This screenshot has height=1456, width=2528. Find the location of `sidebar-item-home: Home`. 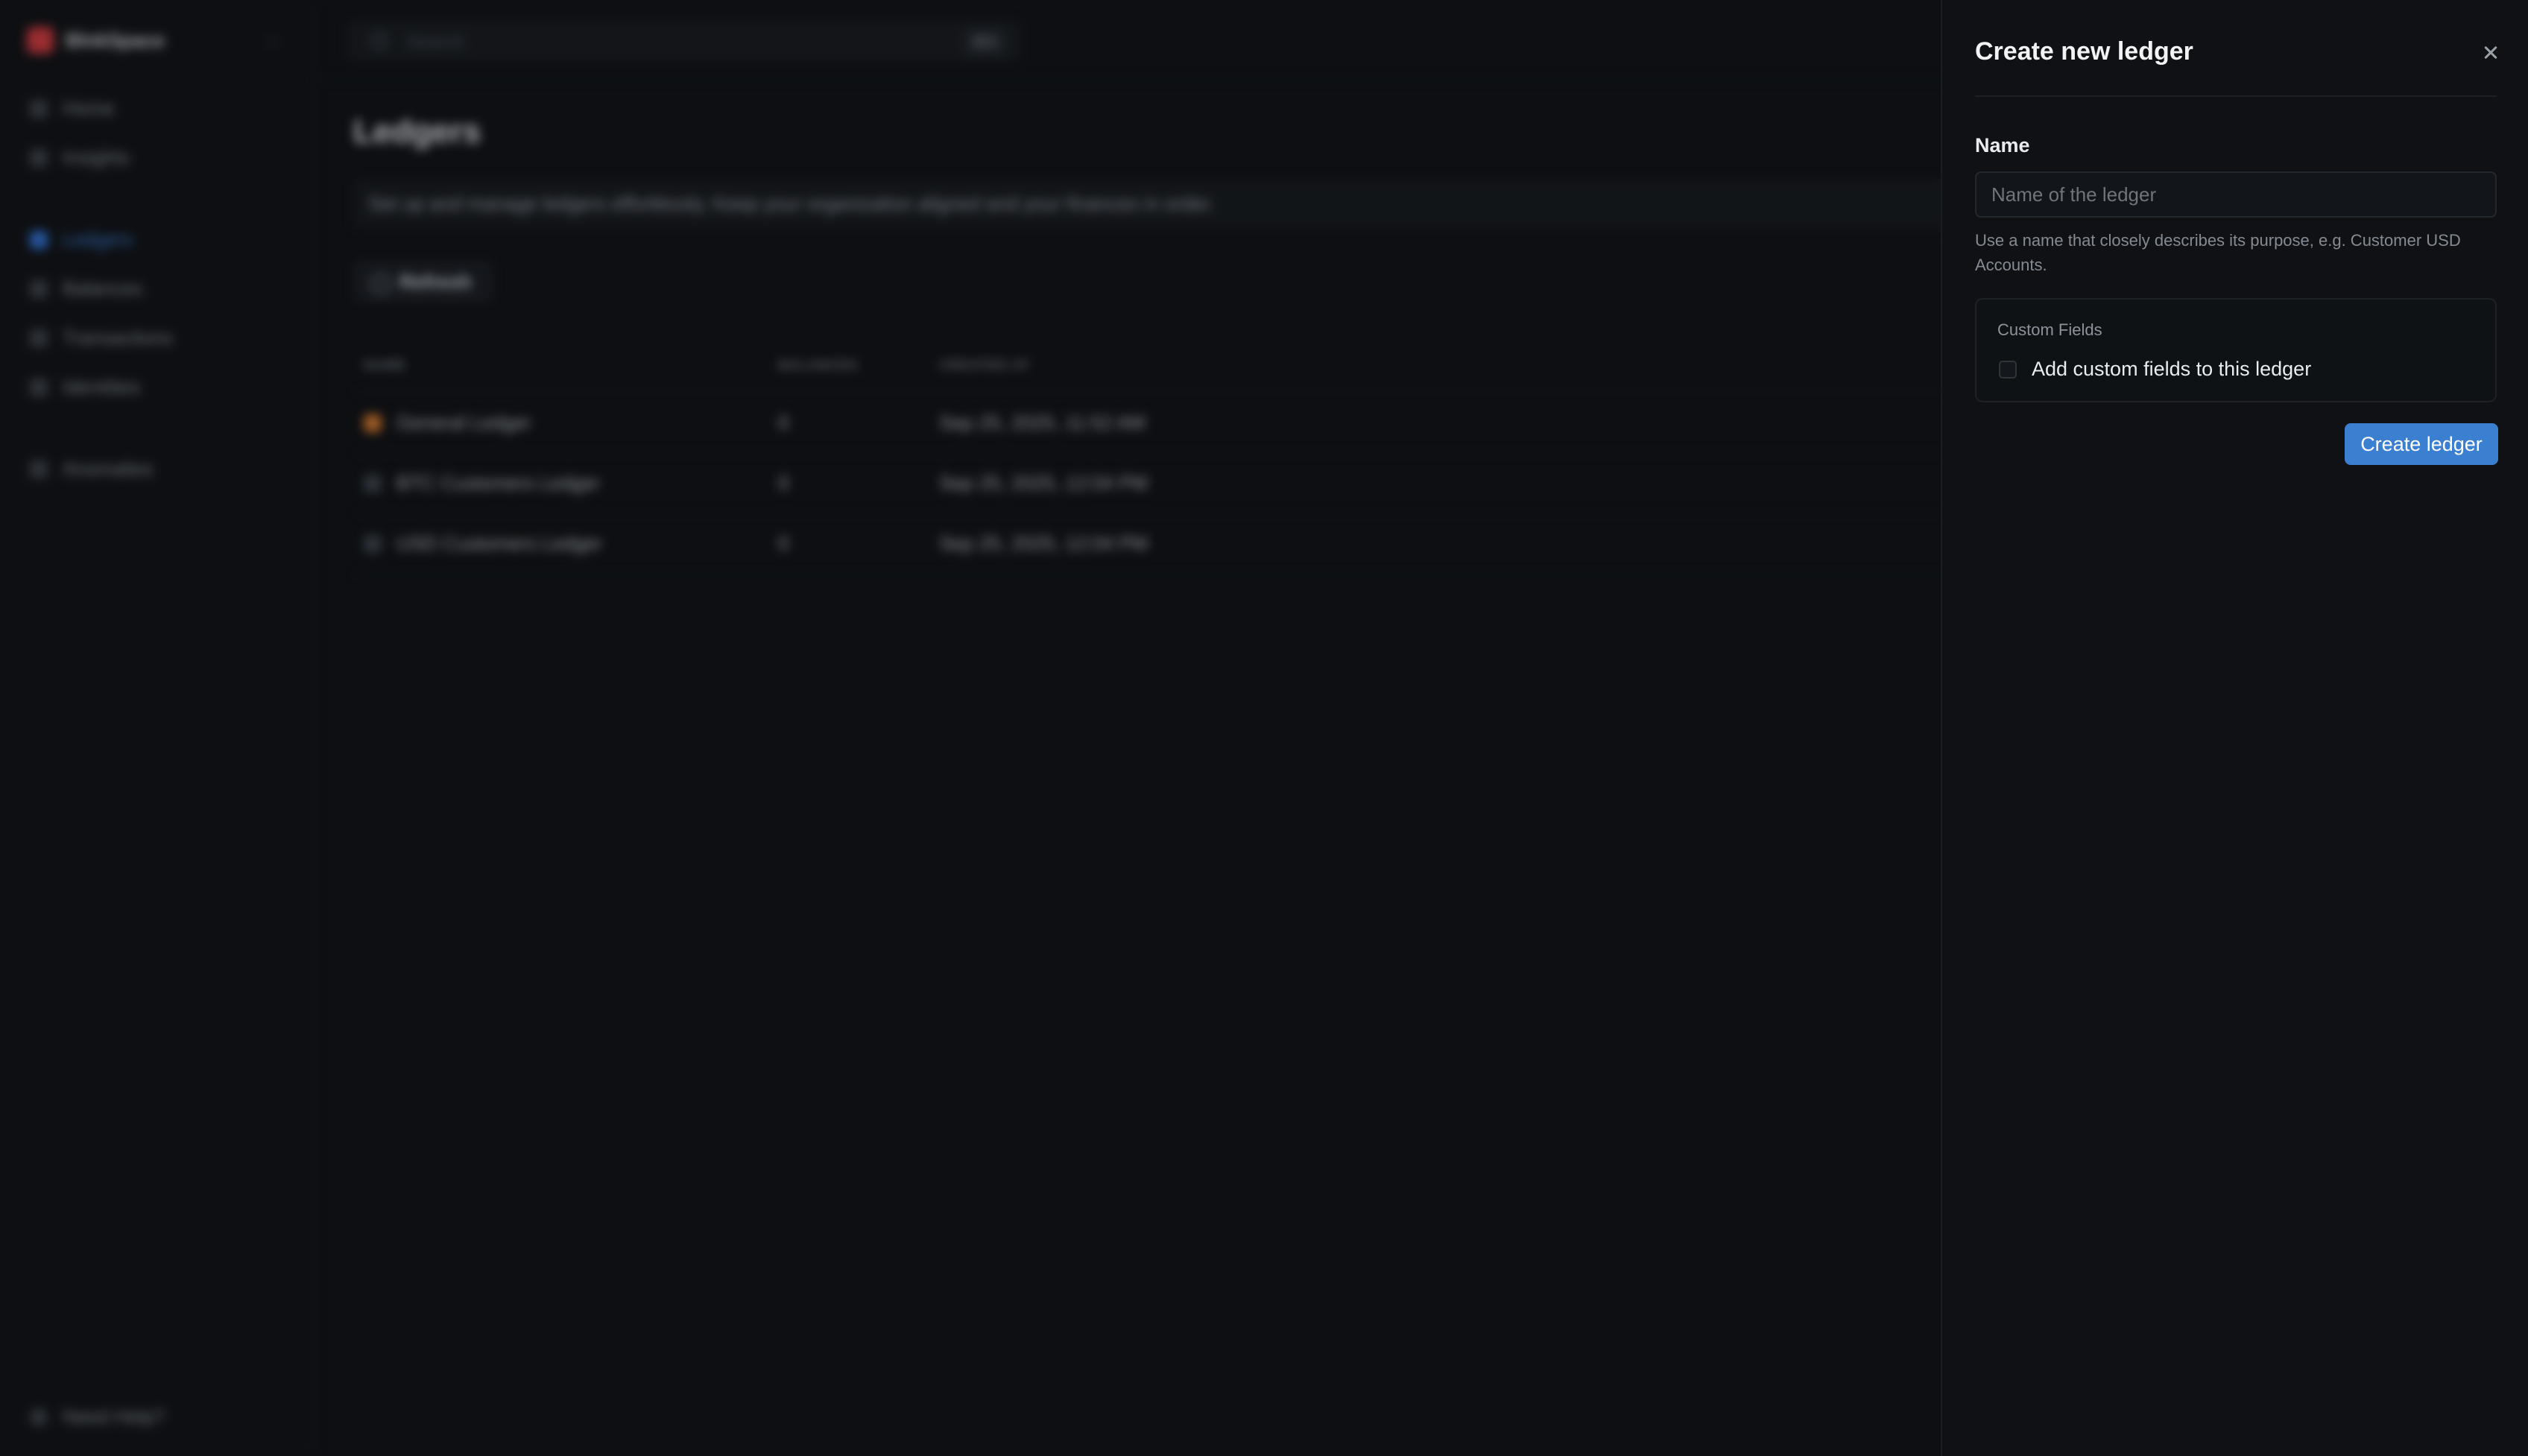

sidebar-item-home: Home is located at coordinates (72, 108).